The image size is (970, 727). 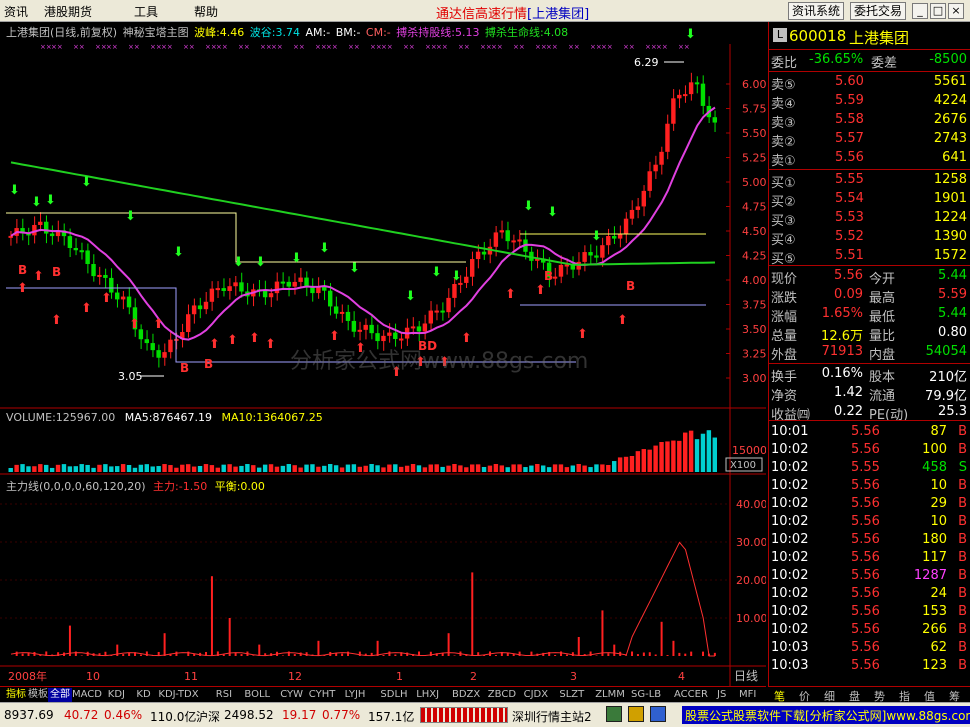 What do you see at coordinates (552, 716) in the screenshot?
I see `server-label: 深圳行情主站2` at bounding box center [552, 716].